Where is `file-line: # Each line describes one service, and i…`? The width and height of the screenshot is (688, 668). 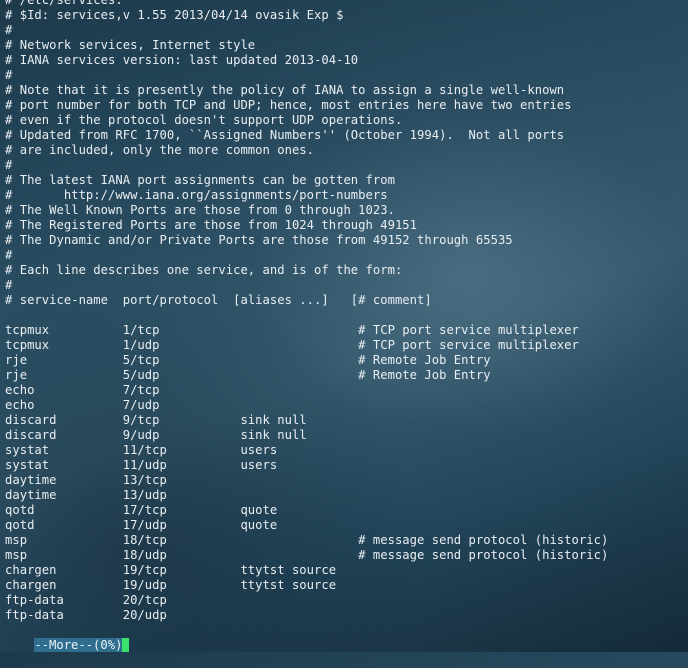
file-line: # Each line describes one service, and i… is located at coordinates (204, 270).